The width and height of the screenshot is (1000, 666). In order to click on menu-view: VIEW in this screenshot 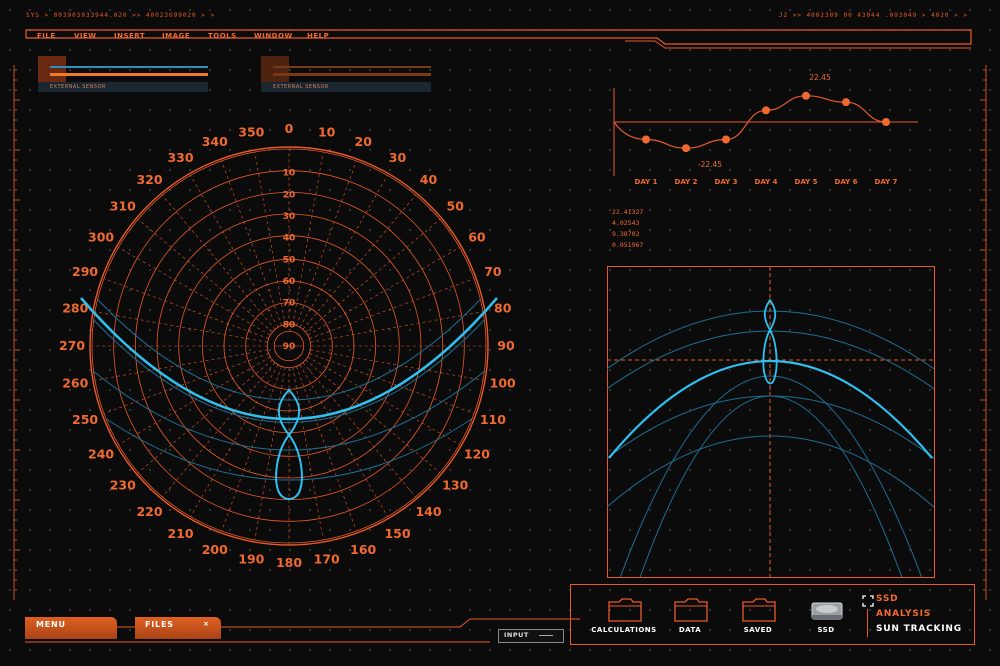, I will do `click(85, 36)`.